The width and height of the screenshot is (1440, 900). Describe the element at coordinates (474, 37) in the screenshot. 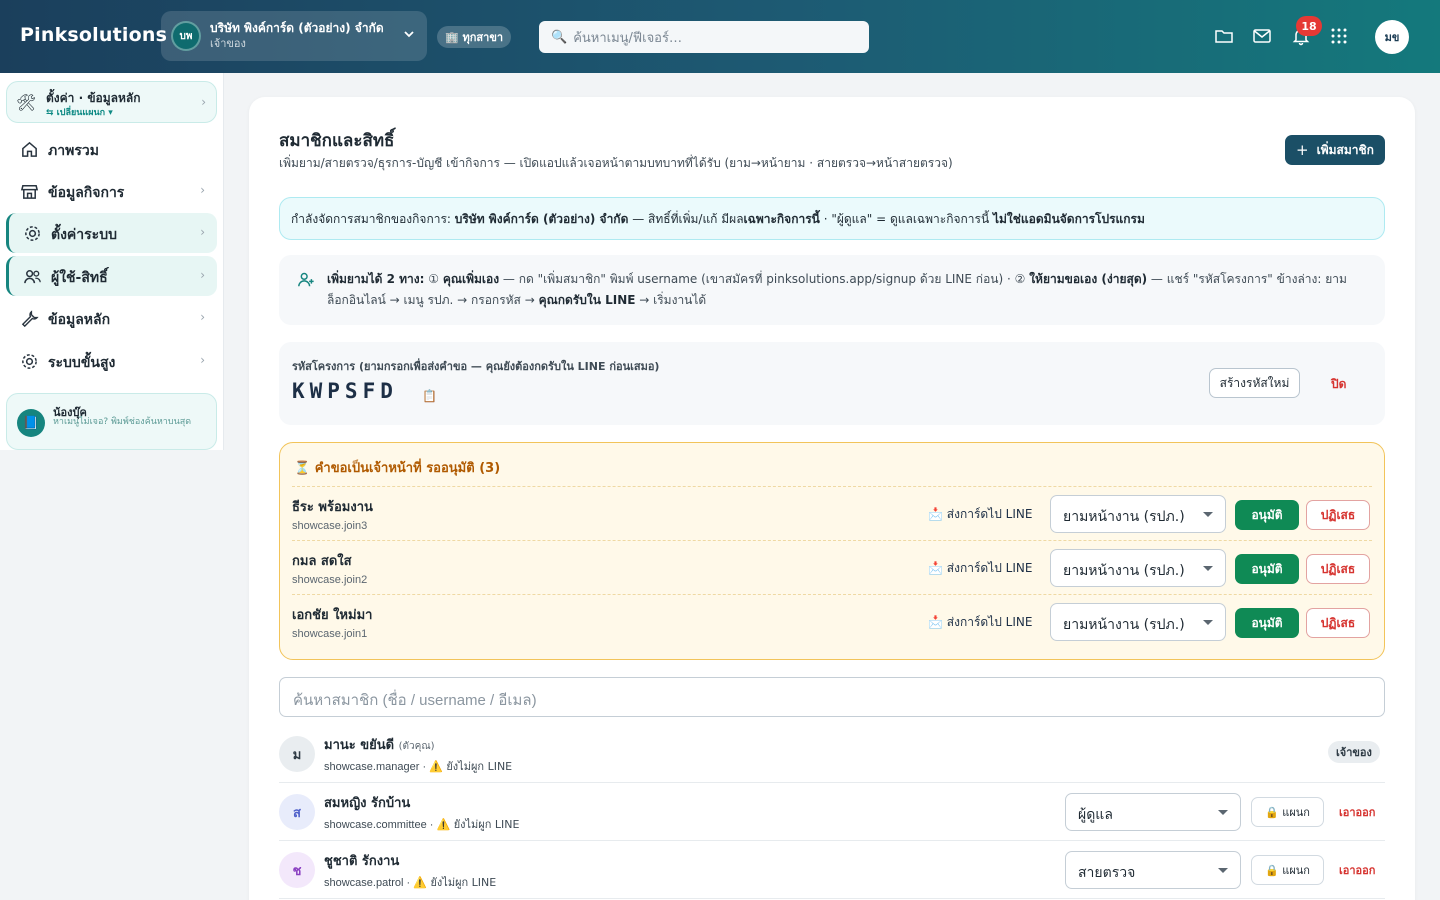

I see `branch-filter-button: 🏢 ทุกสาขา` at that location.